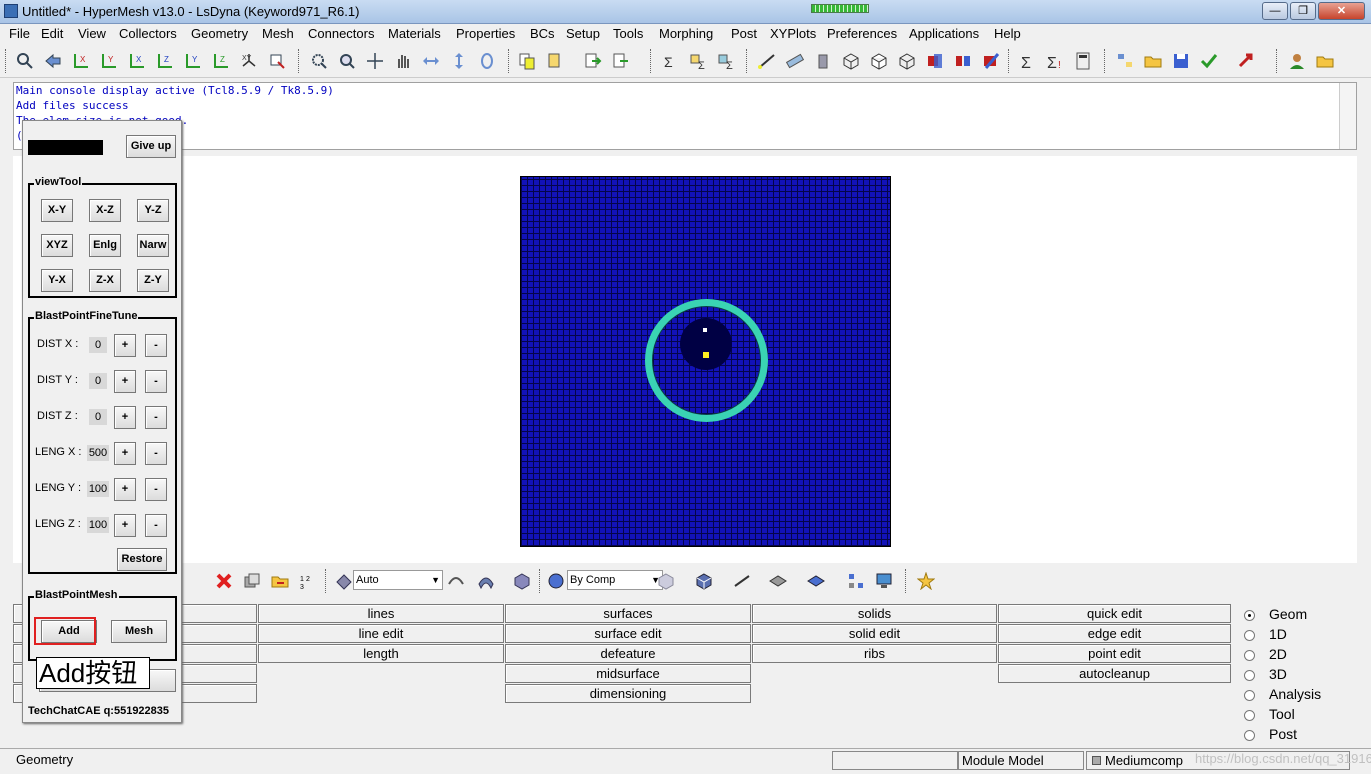 This screenshot has width=1371, height=774. Describe the element at coordinates (874, 633) in the screenshot. I see `solid-edit-button: solid edit` at that location.